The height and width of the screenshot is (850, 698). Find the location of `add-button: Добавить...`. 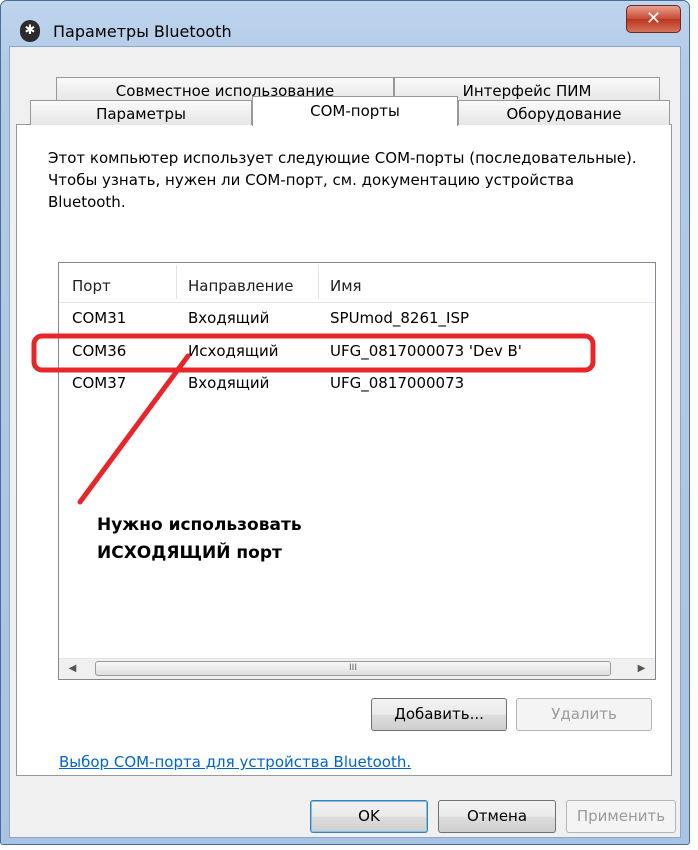

add-button: Добавить... is located at coordinates (439, 714).